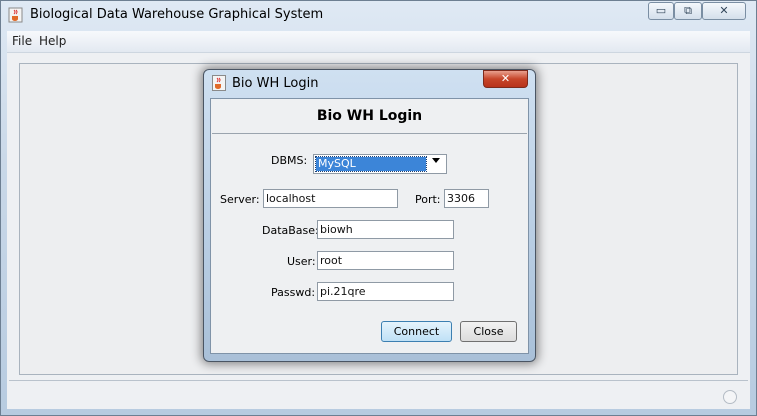  What do you see at coordinates (436, 160) in the screenshot?
I see `chevron-down-icon` at bounding box center [436, 160].